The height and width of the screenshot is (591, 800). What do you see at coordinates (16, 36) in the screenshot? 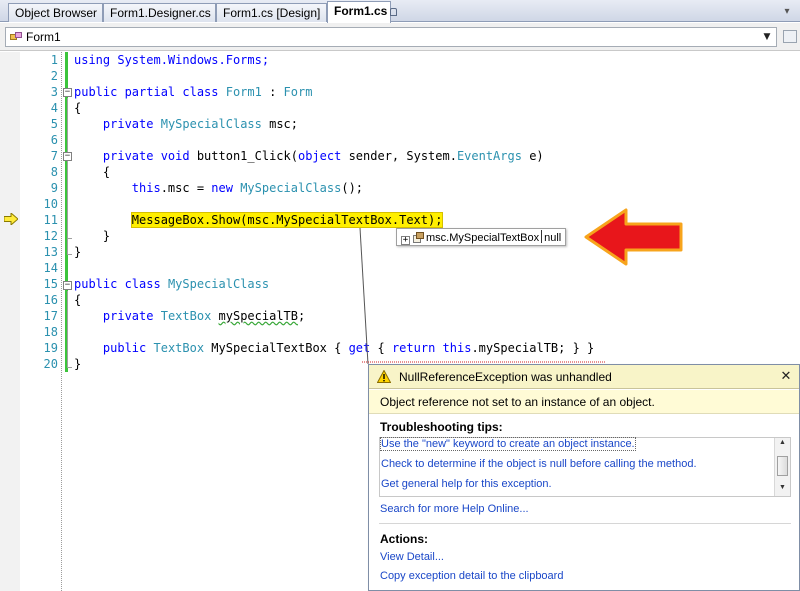
I see `class-icon` at bounding box center [16, 36].